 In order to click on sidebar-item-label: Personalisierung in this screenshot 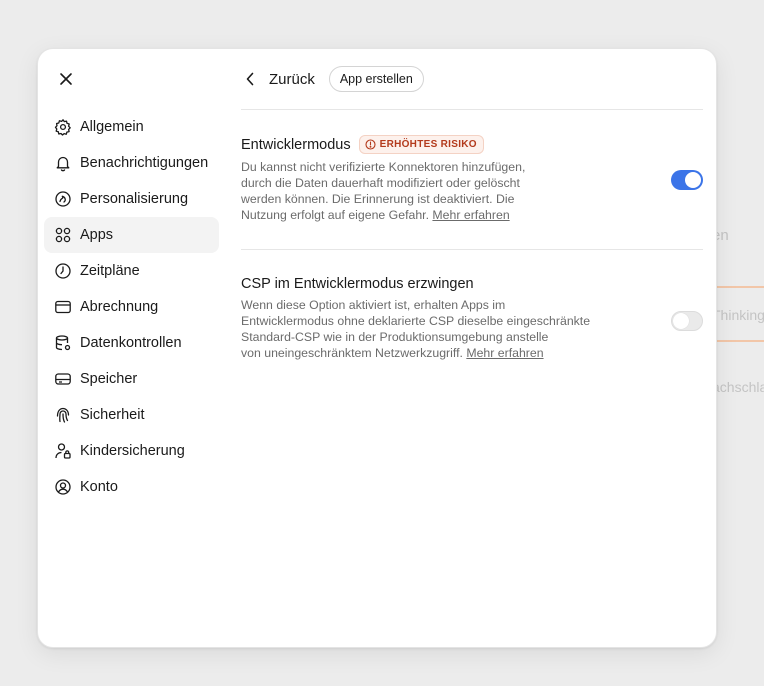, I will do `click(134, 199)`.